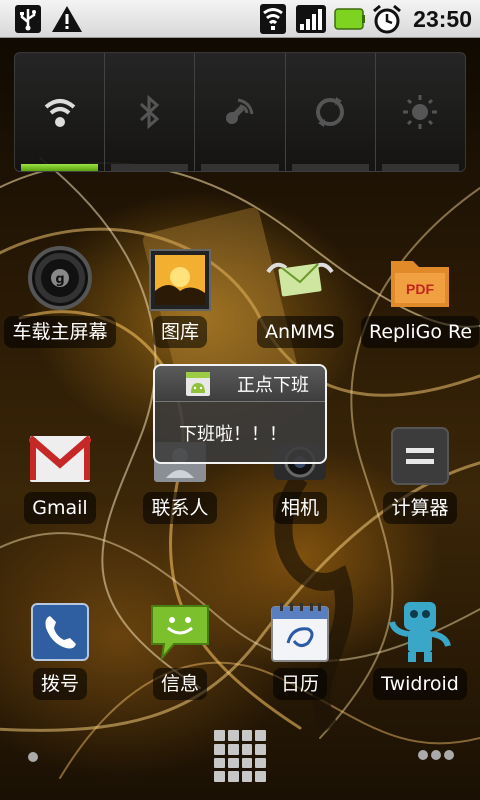  Describe the element at coordinates (180, 632) in the screenshot. I see `messaging-icon` at that location.